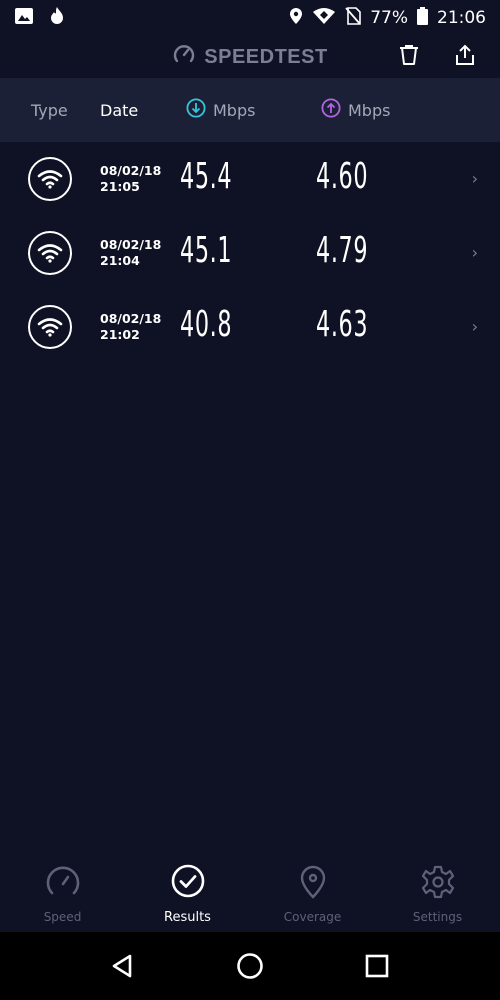 This screenshot has width=500, height=1000. I want to click on column-date-label: Date, so click(119, 110).